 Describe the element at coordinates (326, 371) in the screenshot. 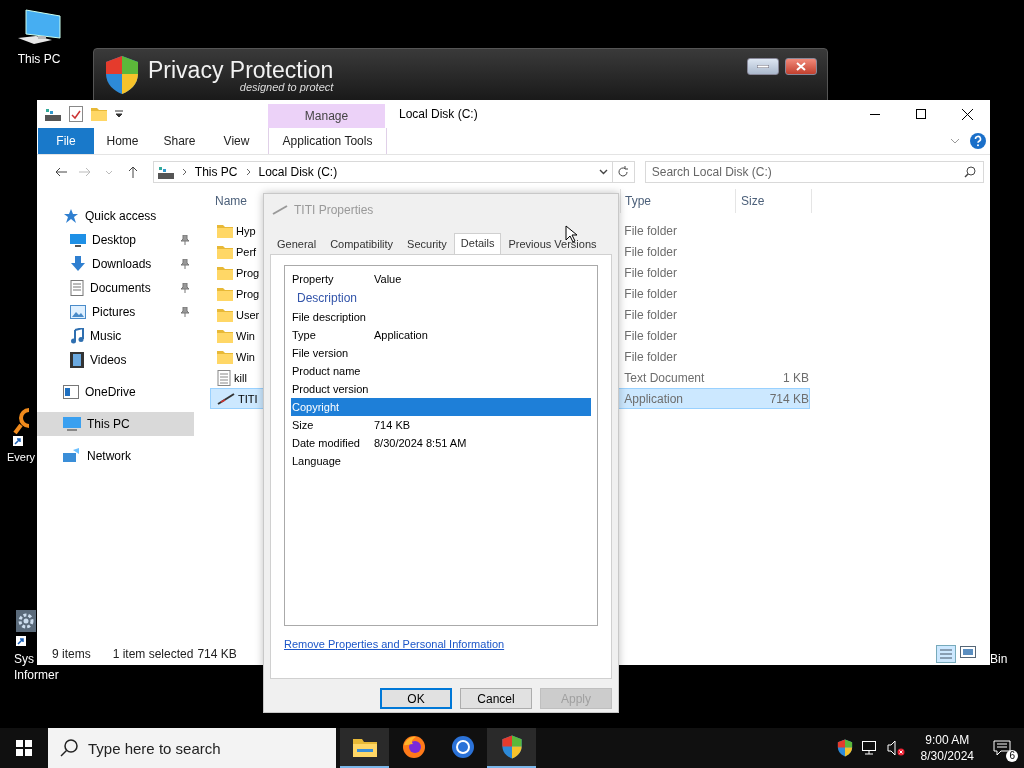

I see `property-name: Product name` at that location.